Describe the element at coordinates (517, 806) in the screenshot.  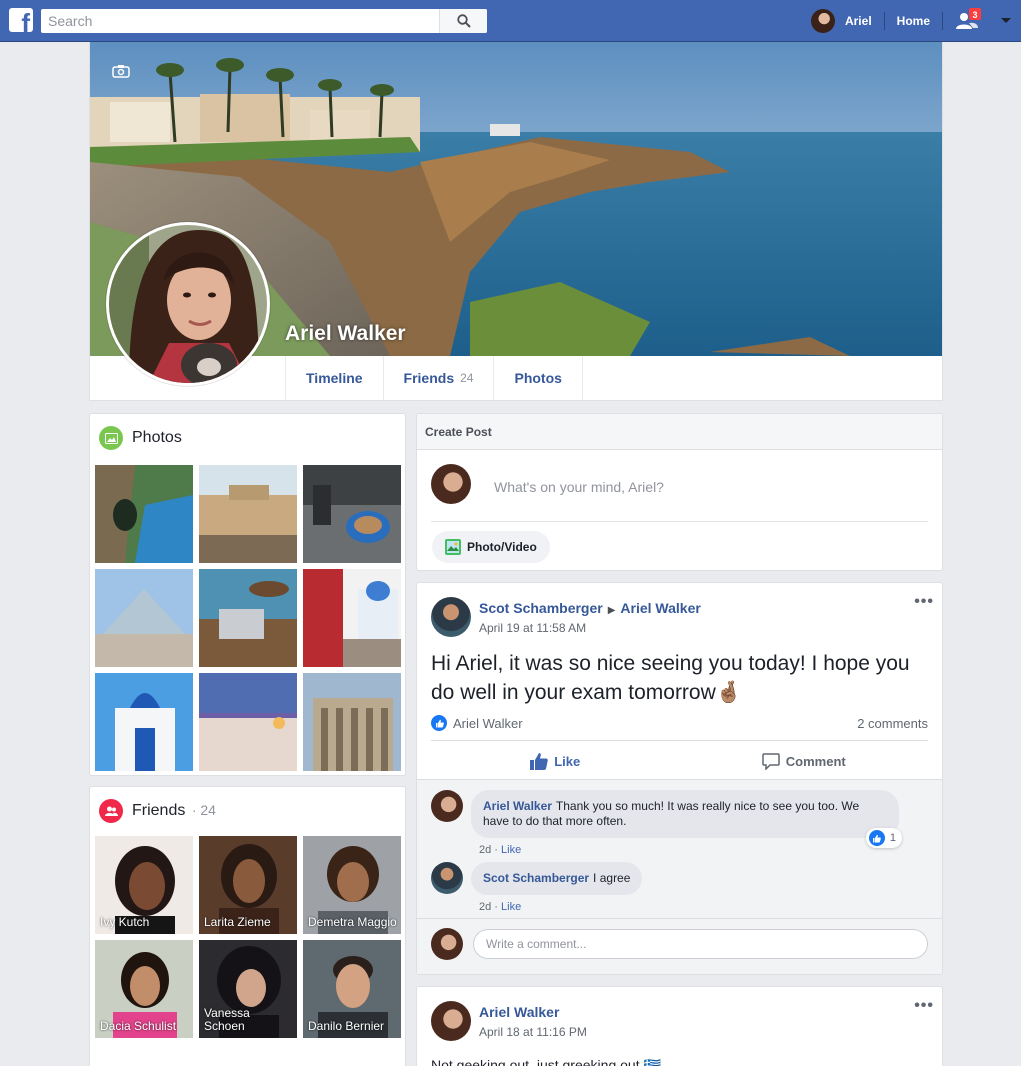
I see `comment-author-link: Ariel Walker` at that location.